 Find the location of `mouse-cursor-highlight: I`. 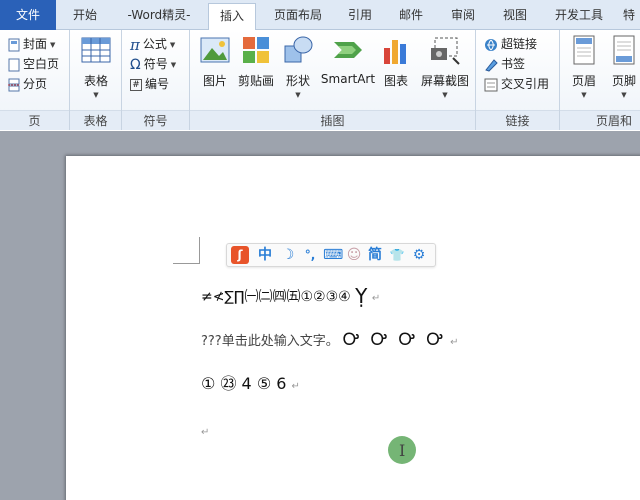

mouse-cursor-highlight: I is located at coordinates (402, 450).